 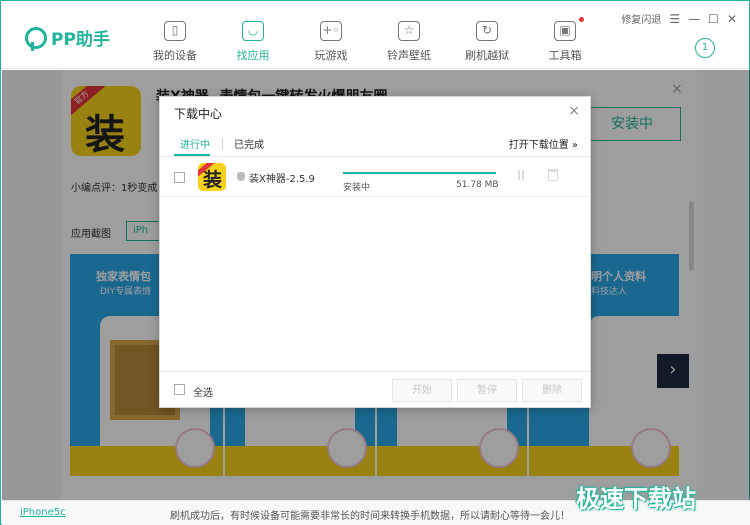 I want to click on brand-name: PP助手, so click(x=80, y=40).